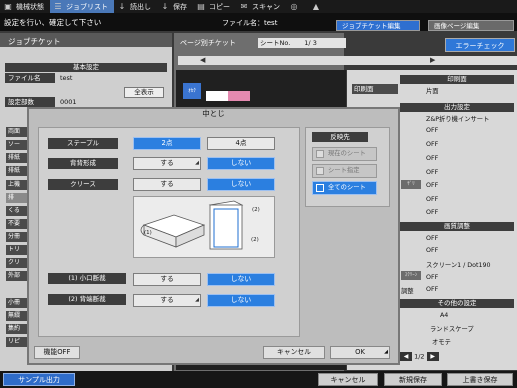  Describe the element at coordinates (17, 145) in the screenshot. I see `left-item-1: ソー` at that location.